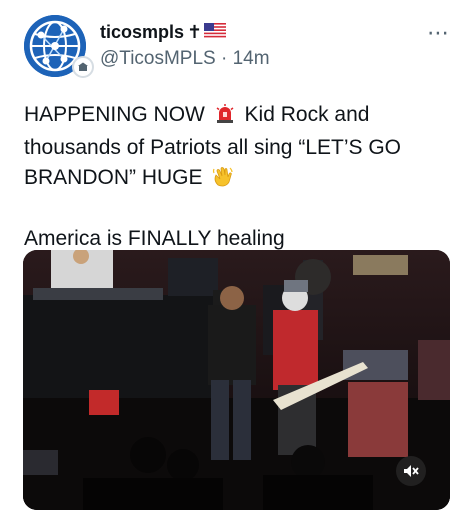  Describe the element at coordinates (239, 179) in the screenshot. I see `tweet-text-line: BRANDON” HUGE` at that location.